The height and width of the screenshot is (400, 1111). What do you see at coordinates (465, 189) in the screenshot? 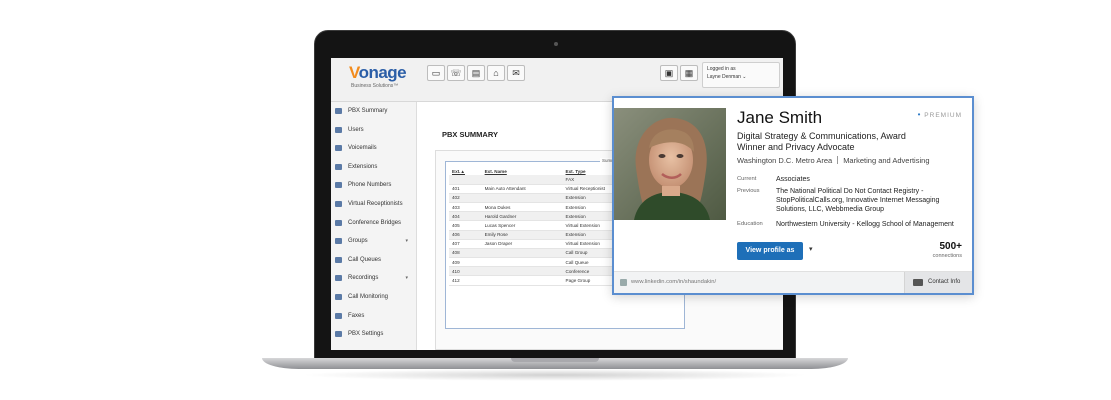
I see `table-cell: 401` at bounding box center [465, 189].